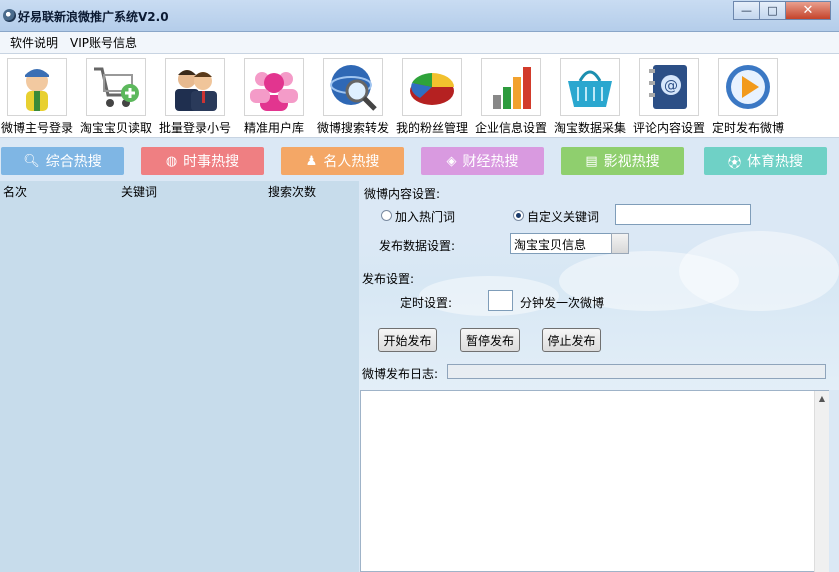 The image size is (839, 572). What do you see at coordinates (591, 161) in the screenshot?
I see `film-icon: ▤` at bounding box center [591, 161].